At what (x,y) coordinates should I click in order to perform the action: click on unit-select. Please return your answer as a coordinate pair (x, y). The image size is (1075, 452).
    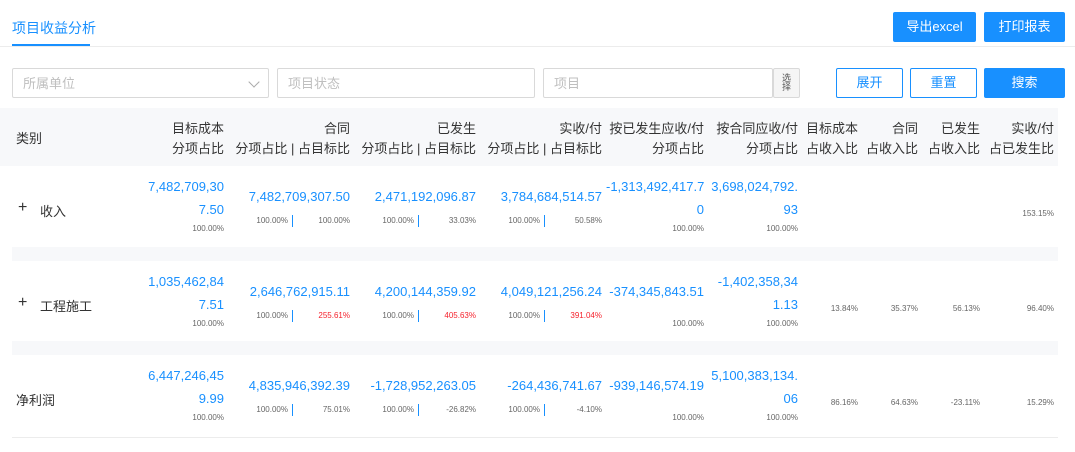
    Looking at the image, I should click on (140, 83).